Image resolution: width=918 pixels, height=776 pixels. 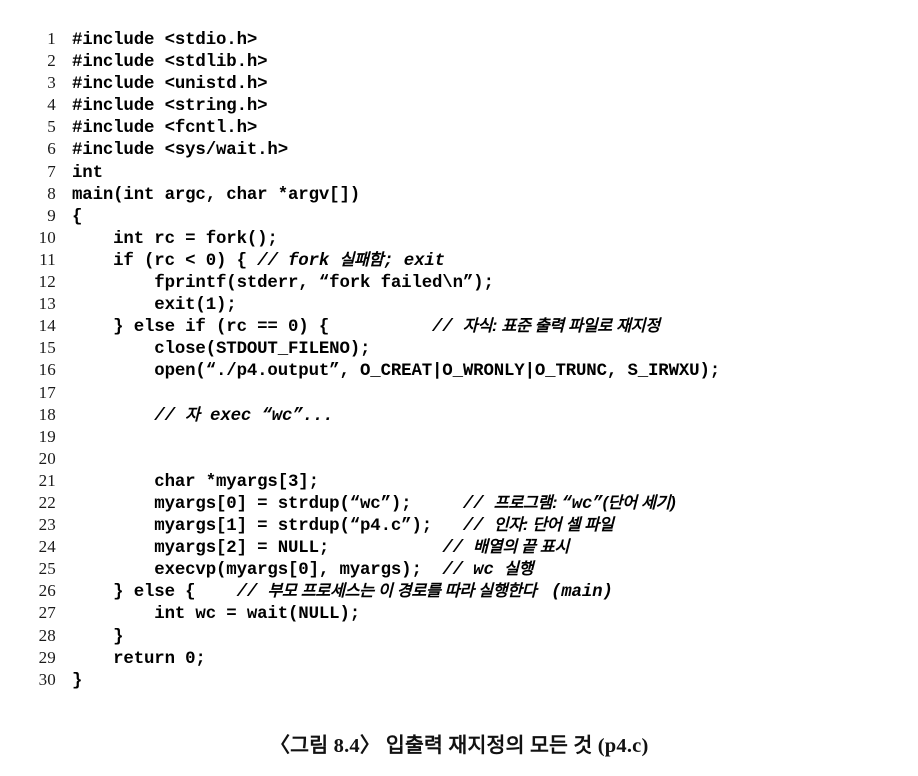 What do you see at coordinates (154, 593) in the screenshot?
I see `code-source: } else {` at bounding box center [154, 593].